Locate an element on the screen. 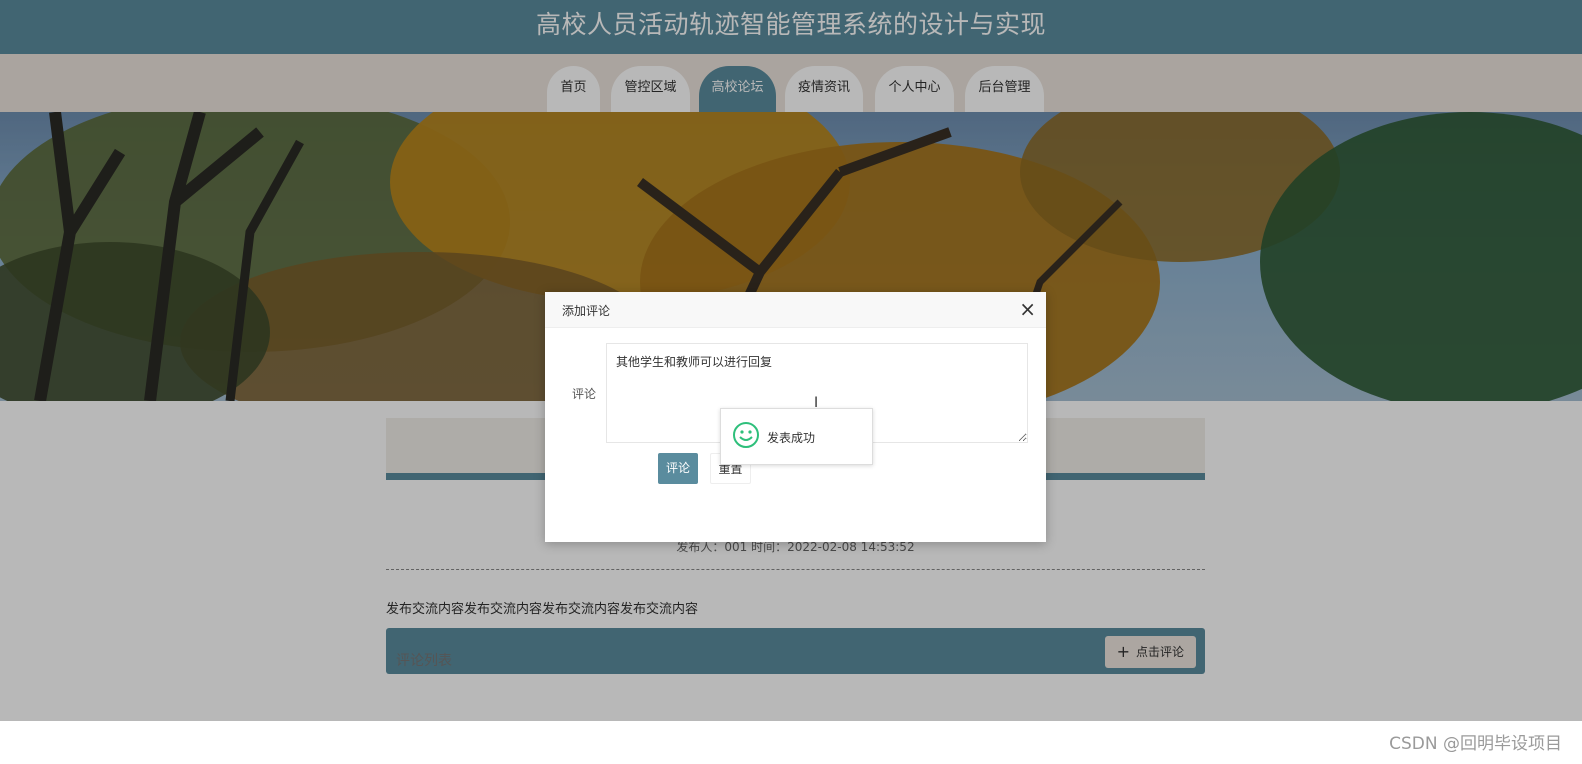 This screenshot has height=764, width=1582. comment-field-label: 评论 is located at coordinates (584, 394).